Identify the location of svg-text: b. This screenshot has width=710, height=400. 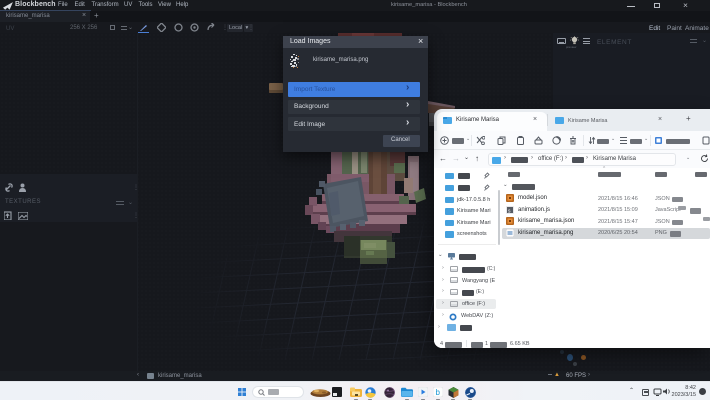
(438, 392).